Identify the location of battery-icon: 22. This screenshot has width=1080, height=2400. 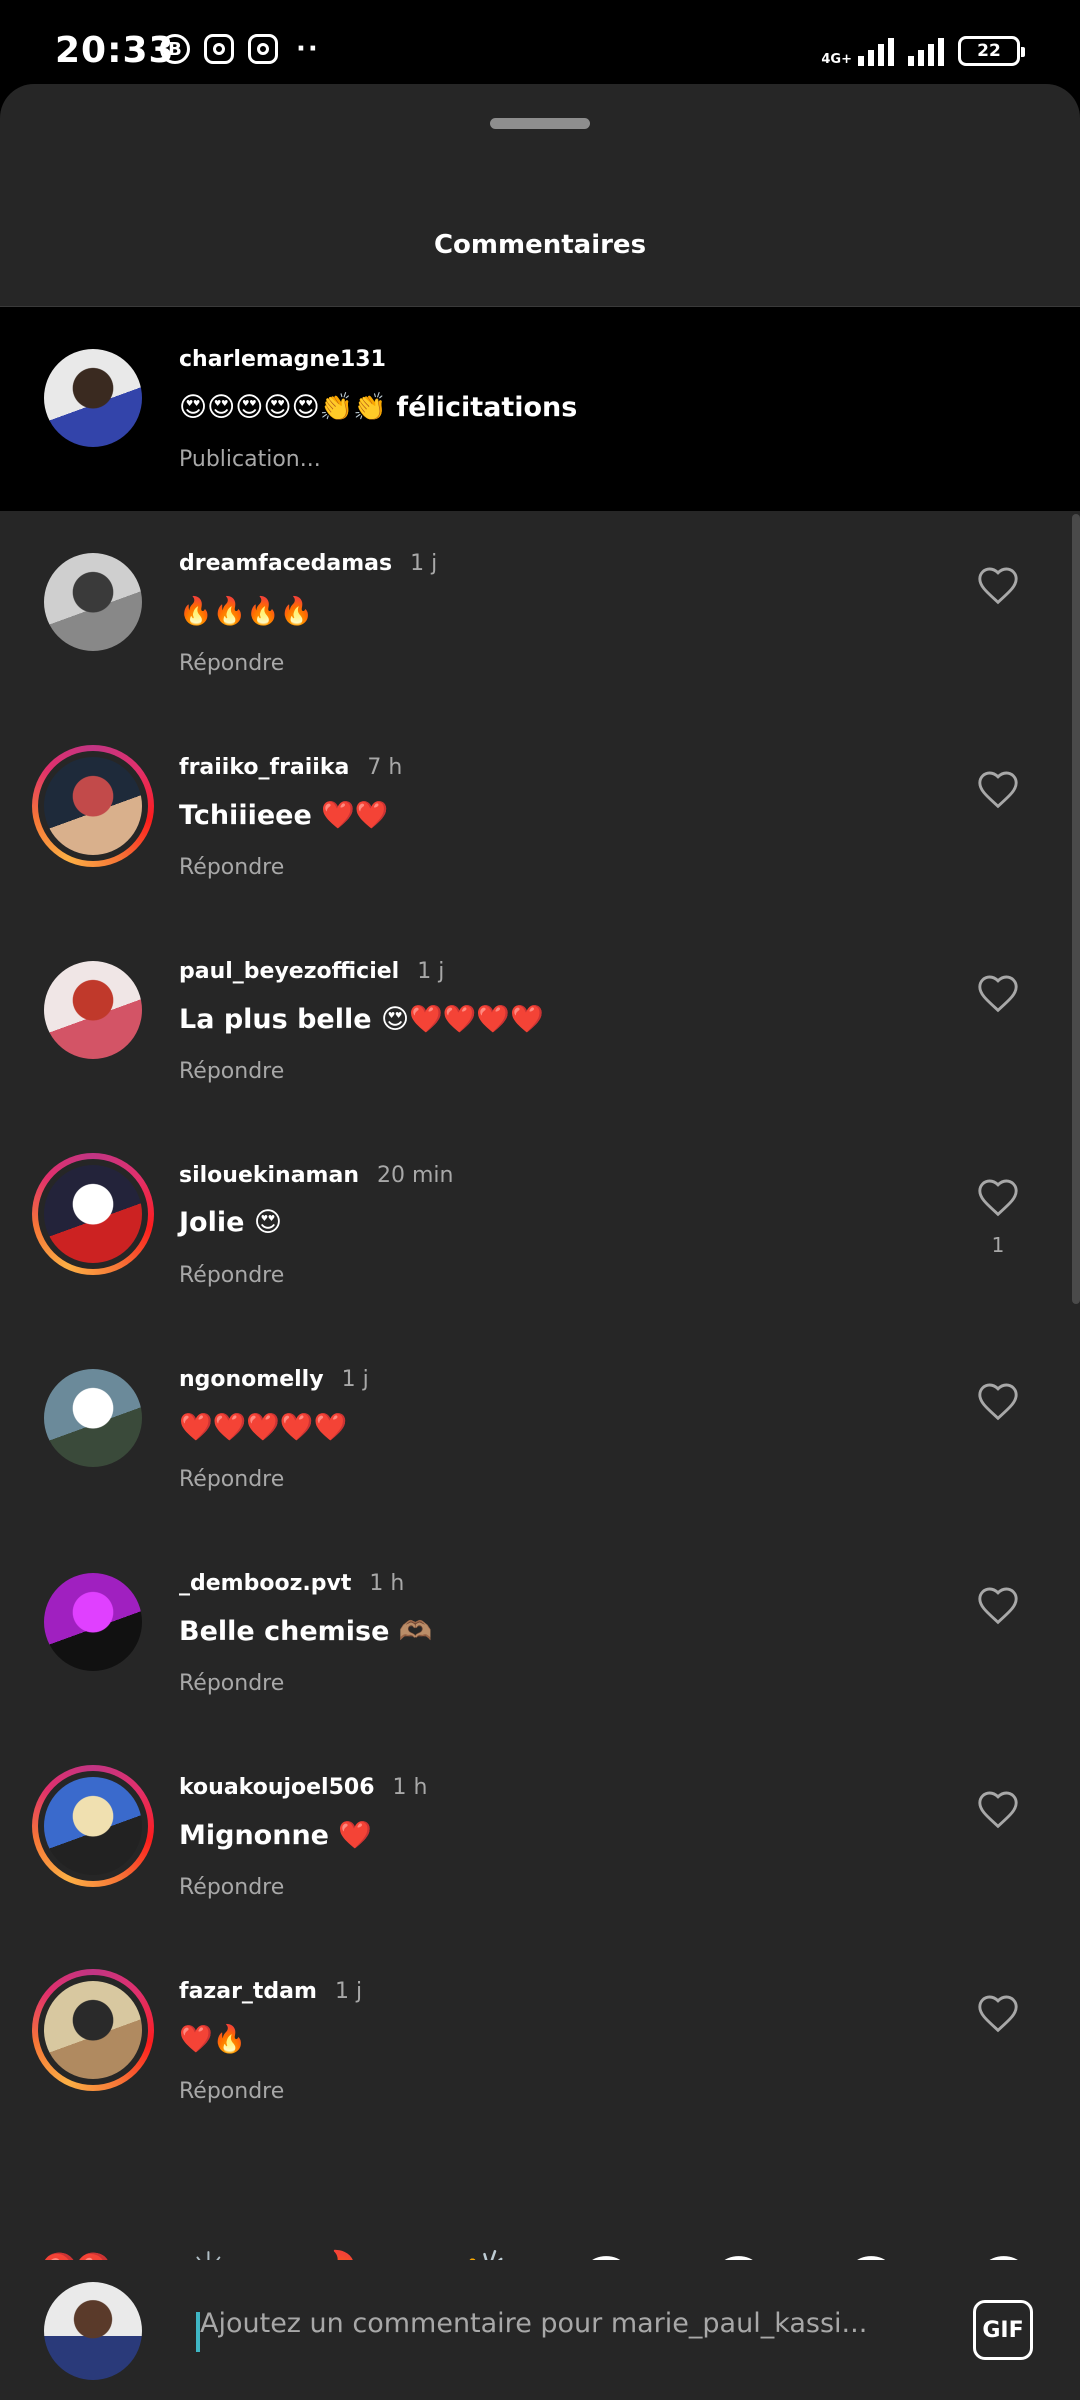
(991, 51).